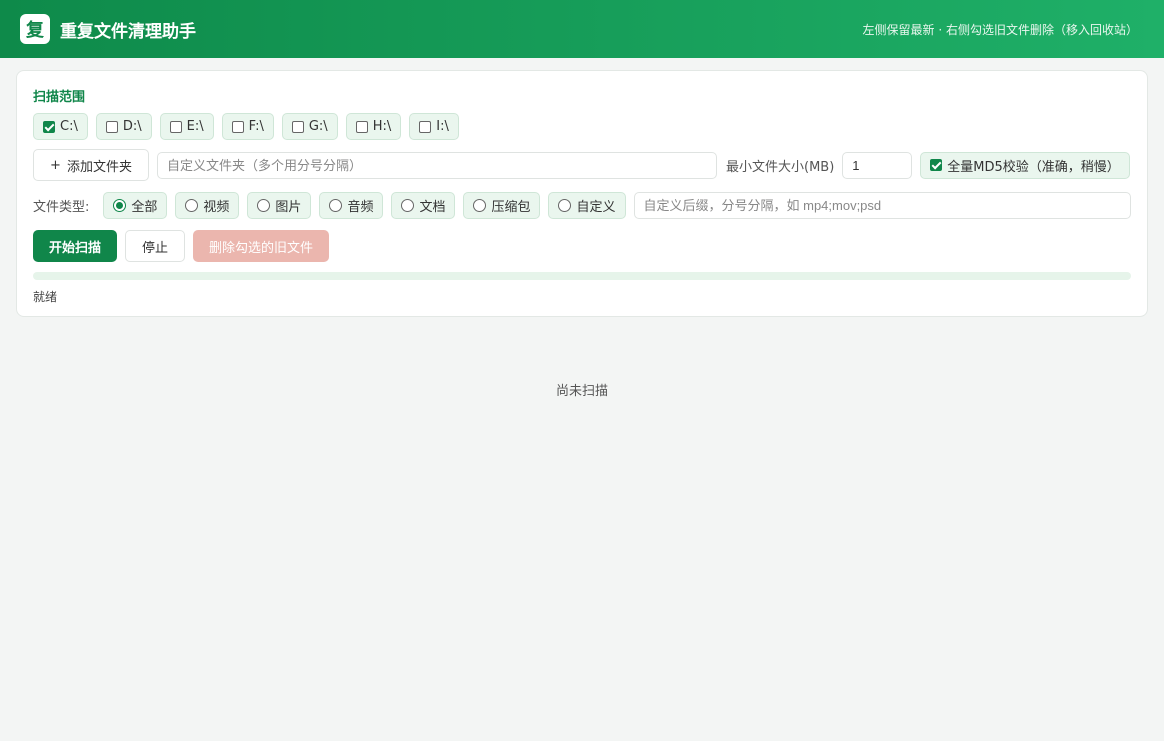 This screenshot has height=741, width=1164. Describe the element at coordinates (581, 391) in the screenshot. I see `results-empty-text: 尚未扫描` at that location.